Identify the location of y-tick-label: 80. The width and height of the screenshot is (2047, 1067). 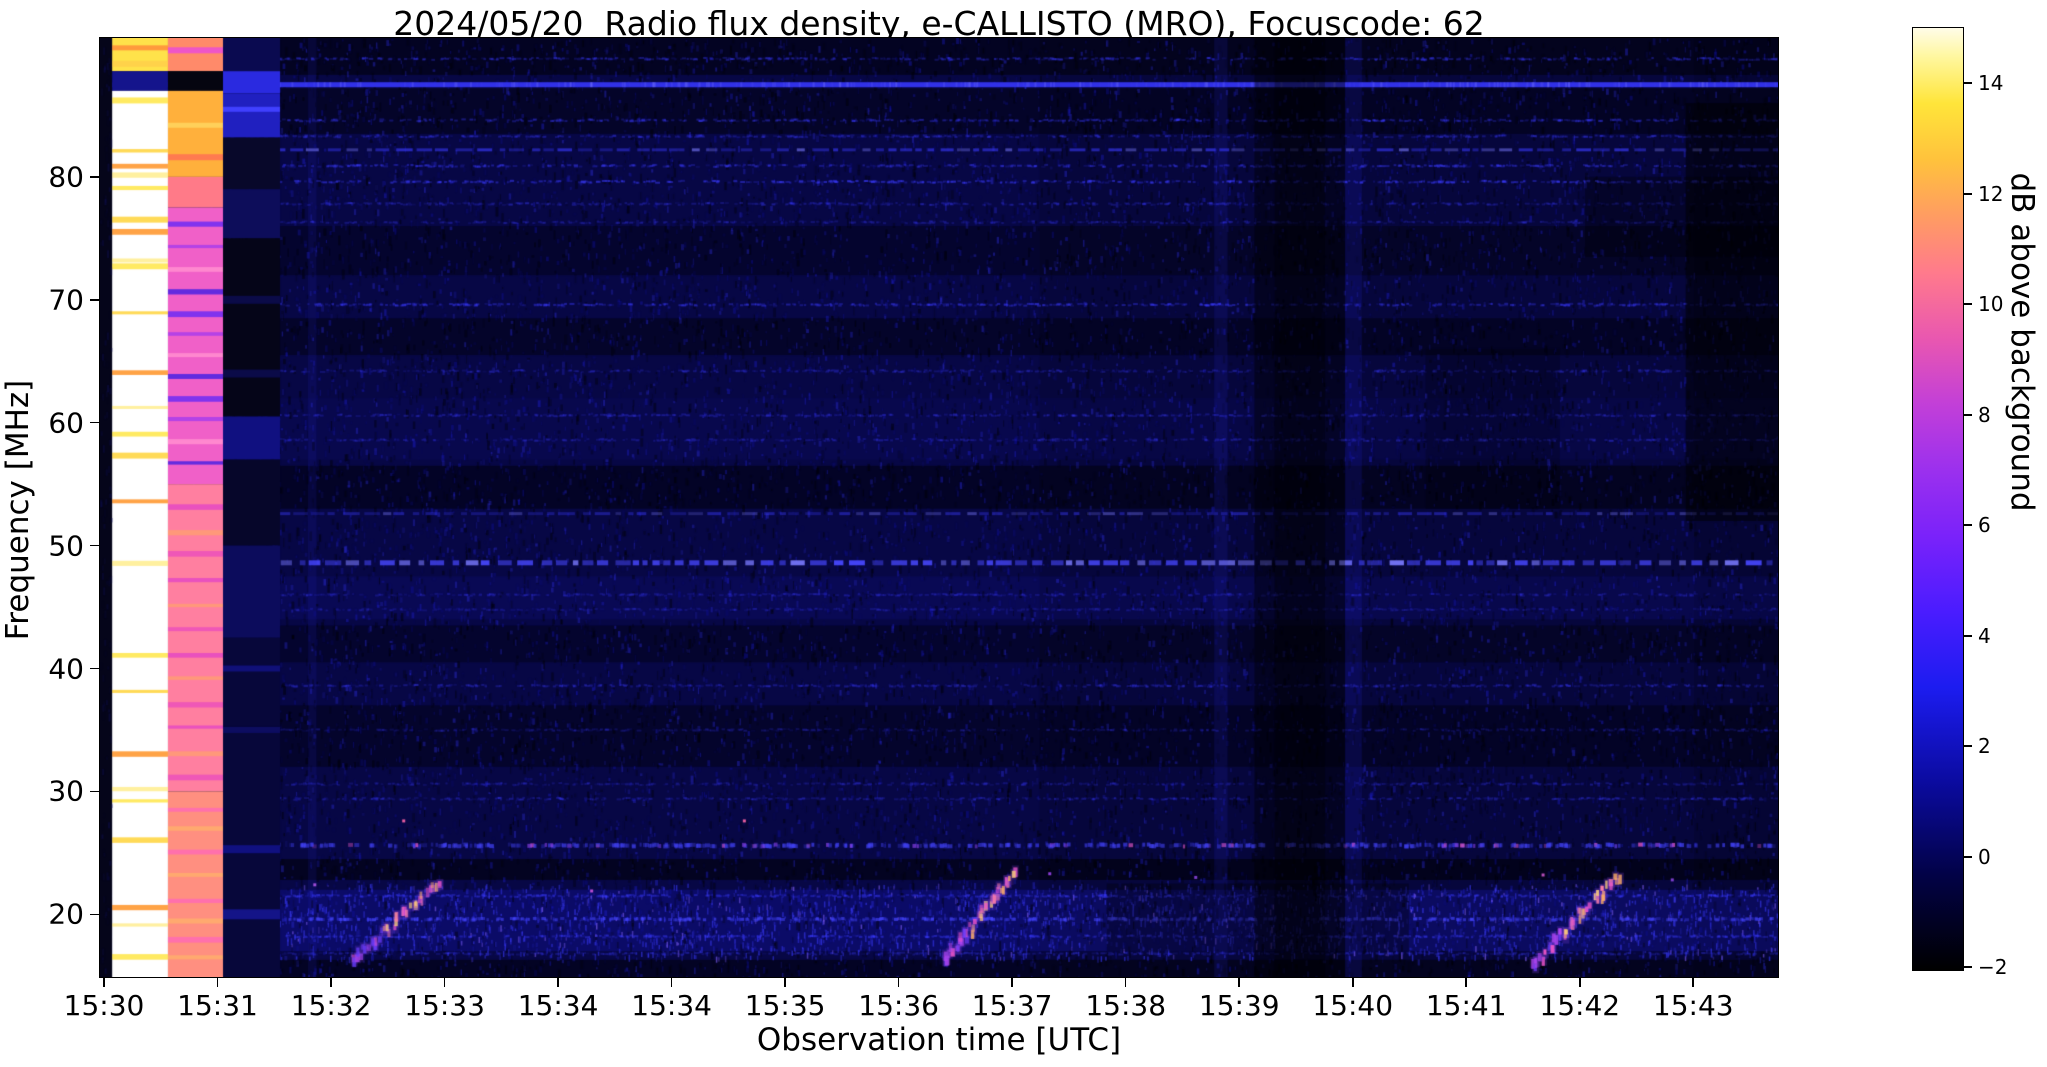
(66, 177).